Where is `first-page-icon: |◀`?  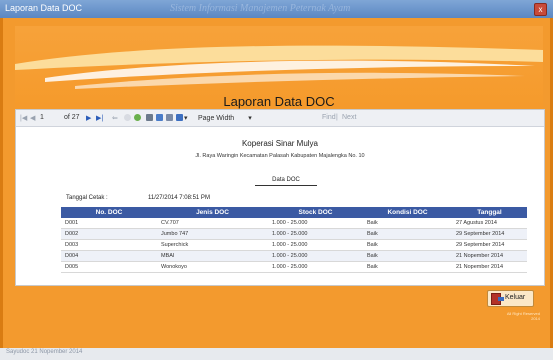 first-page-icon: |◀ is located at coordinates (23, 118).